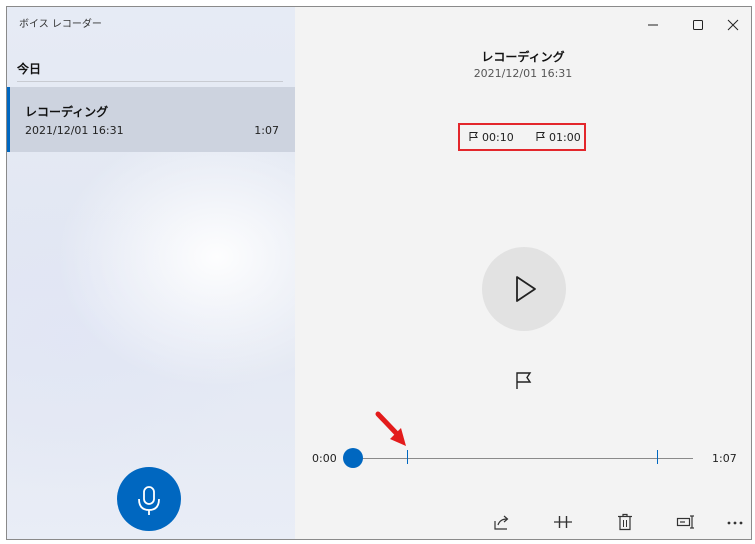 The width and height of the screenshot is (755, 544). I want to click on record-button, so click(149, 499).